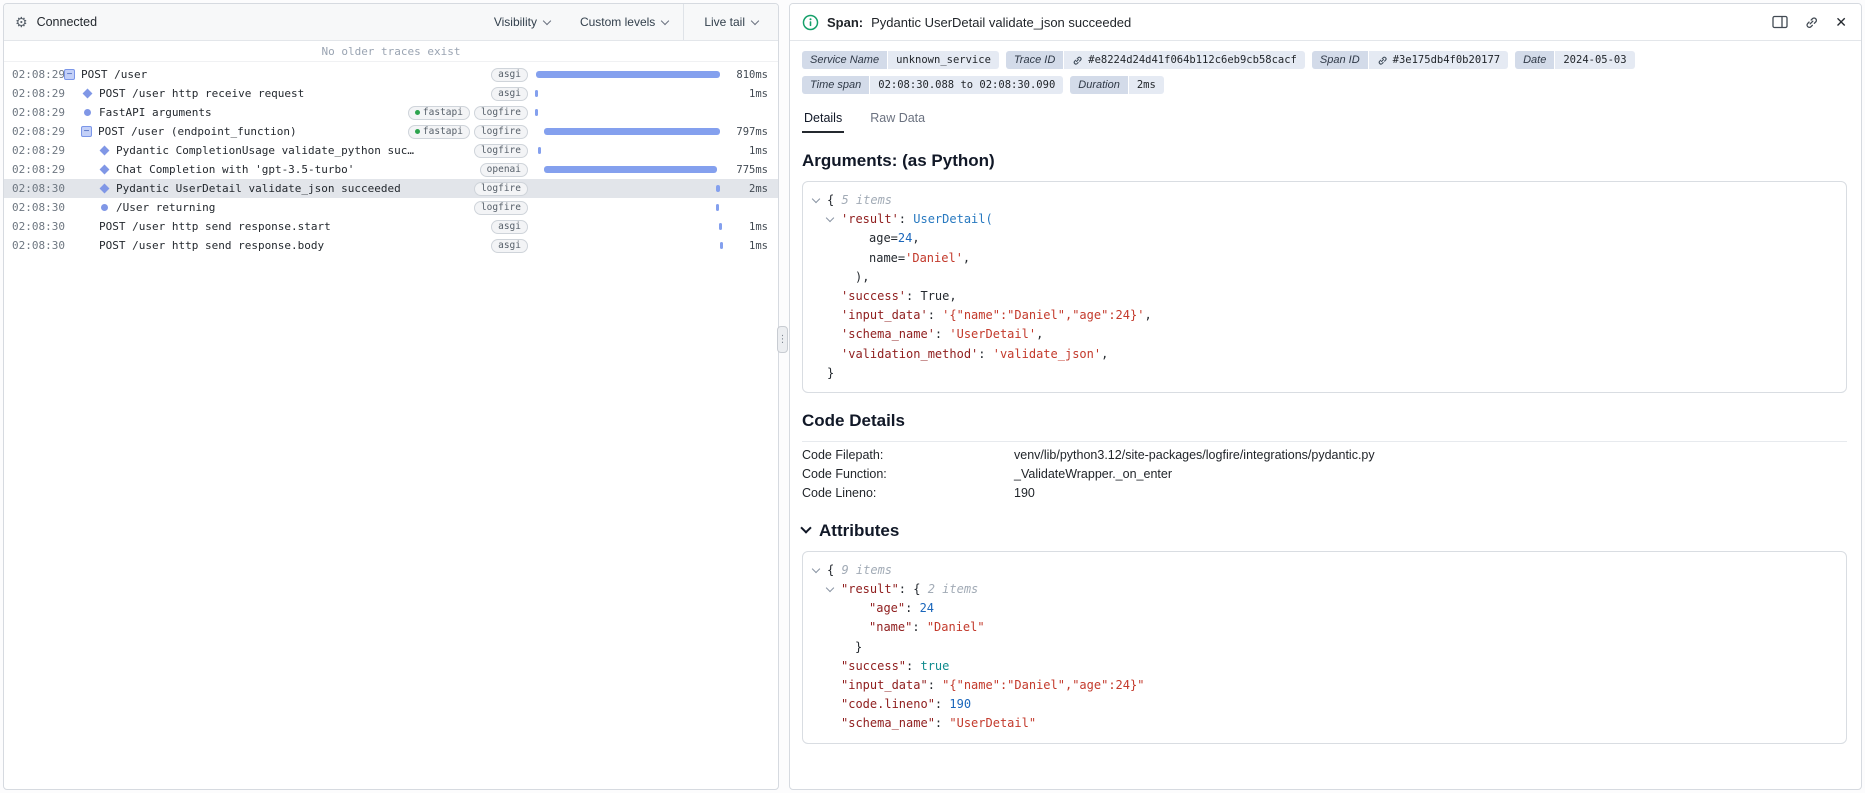  Describe the element at coordinates (104, 208) in the screenshot. I see `log-circle-icon` at that location.